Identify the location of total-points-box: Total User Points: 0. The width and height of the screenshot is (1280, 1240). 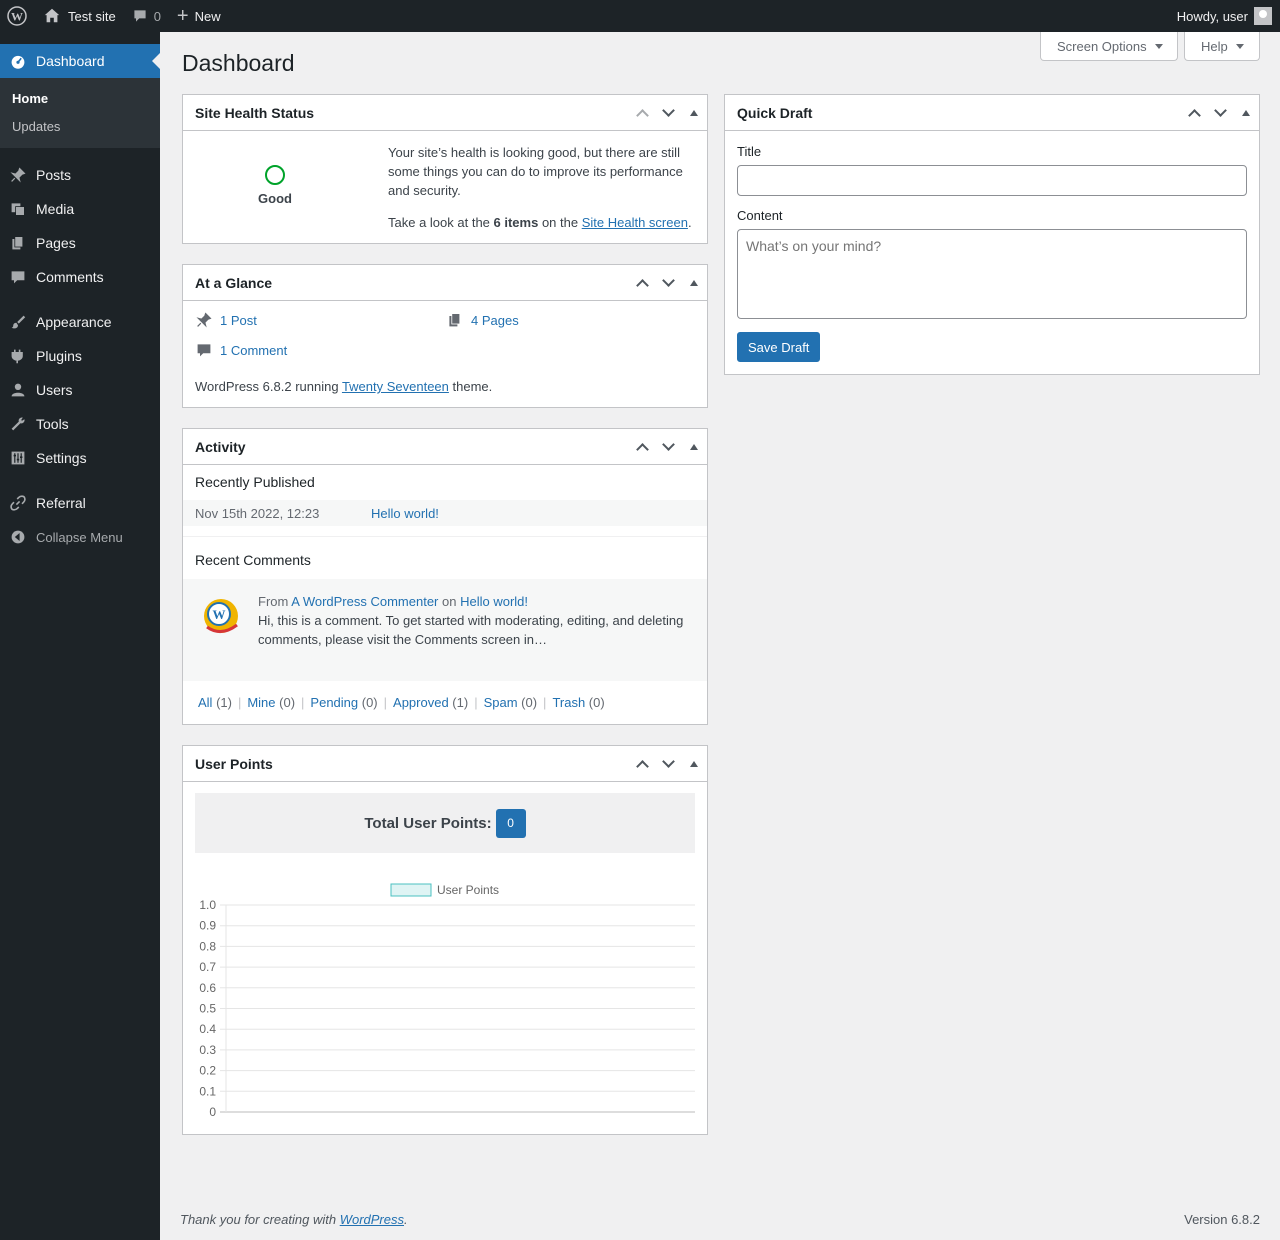
(445, 823).